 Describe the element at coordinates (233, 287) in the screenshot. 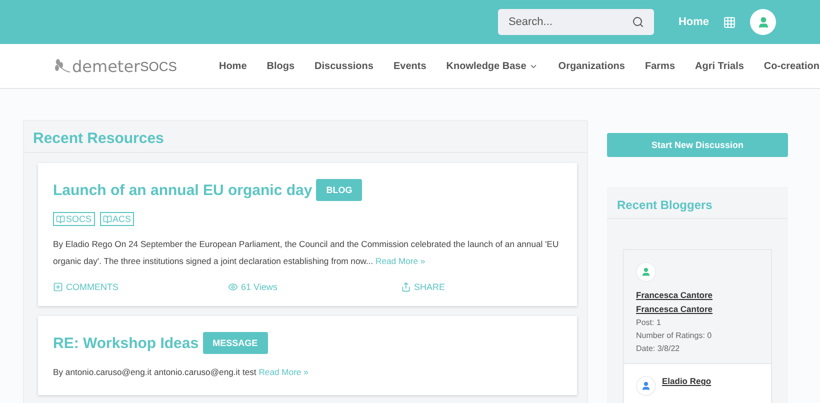

I see `eye-icon` at that location.